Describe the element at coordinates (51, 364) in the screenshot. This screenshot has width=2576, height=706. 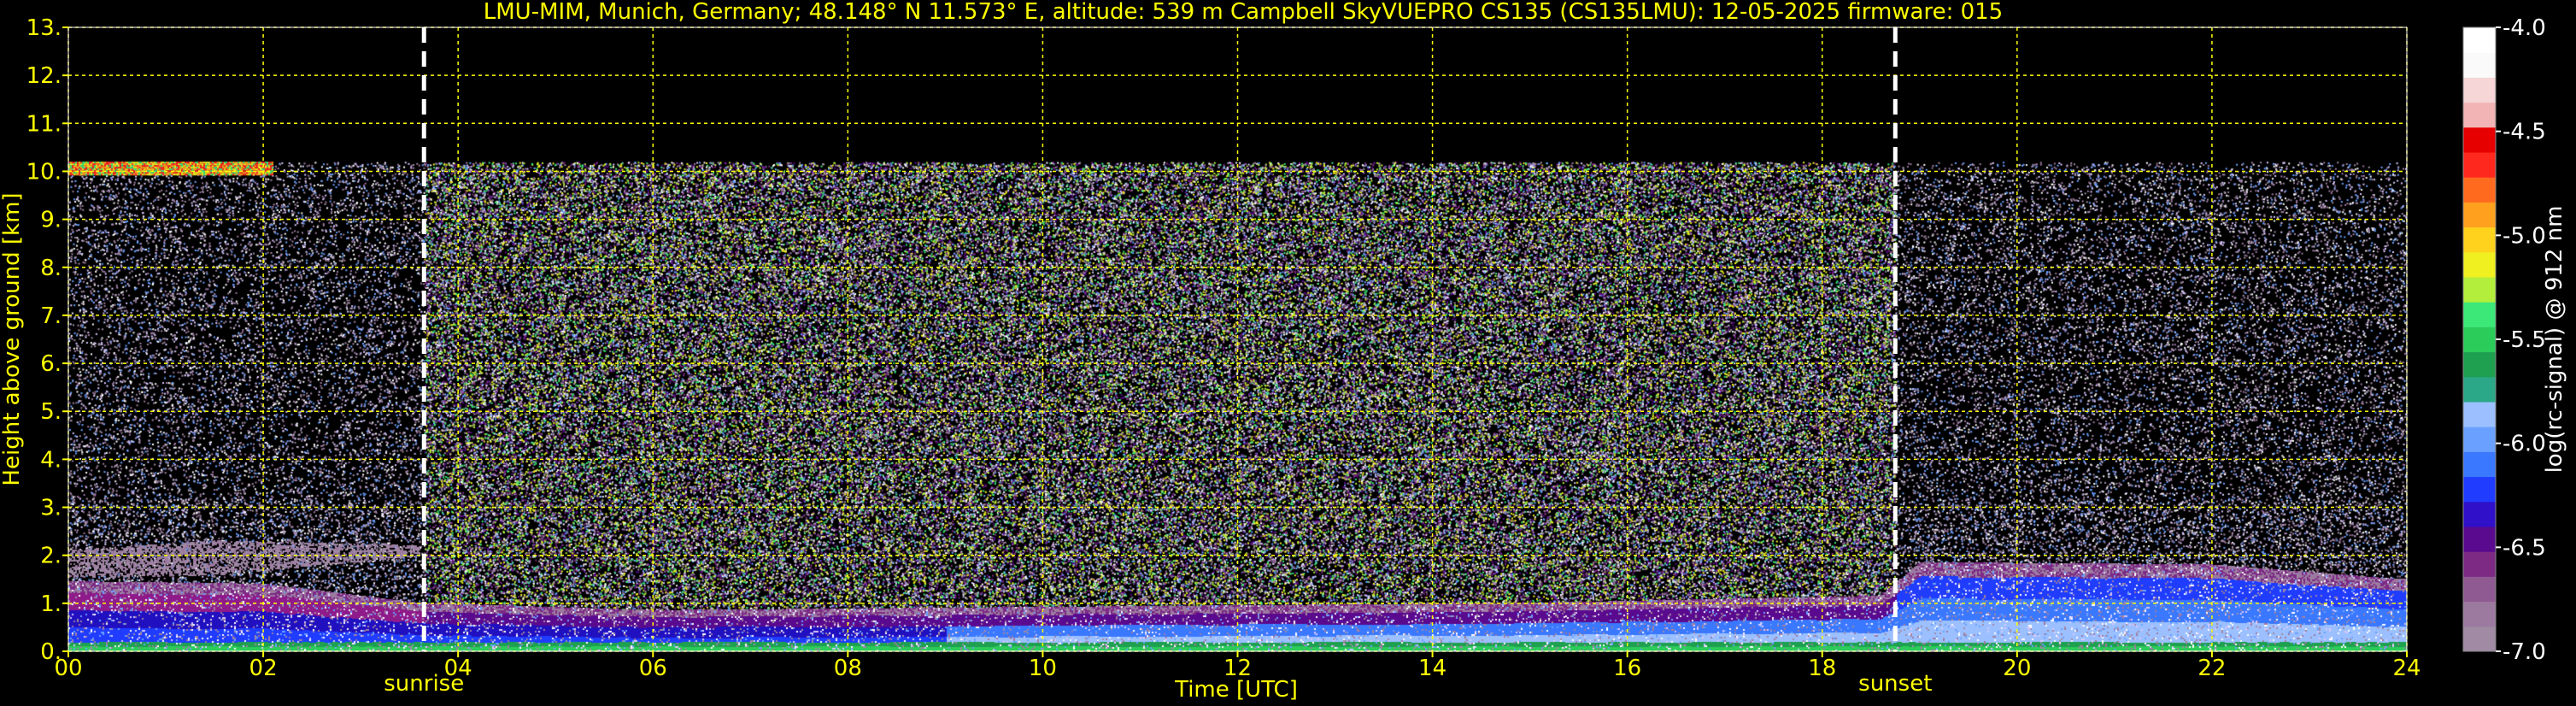
I see `y-tick-label: 6.` at that location.